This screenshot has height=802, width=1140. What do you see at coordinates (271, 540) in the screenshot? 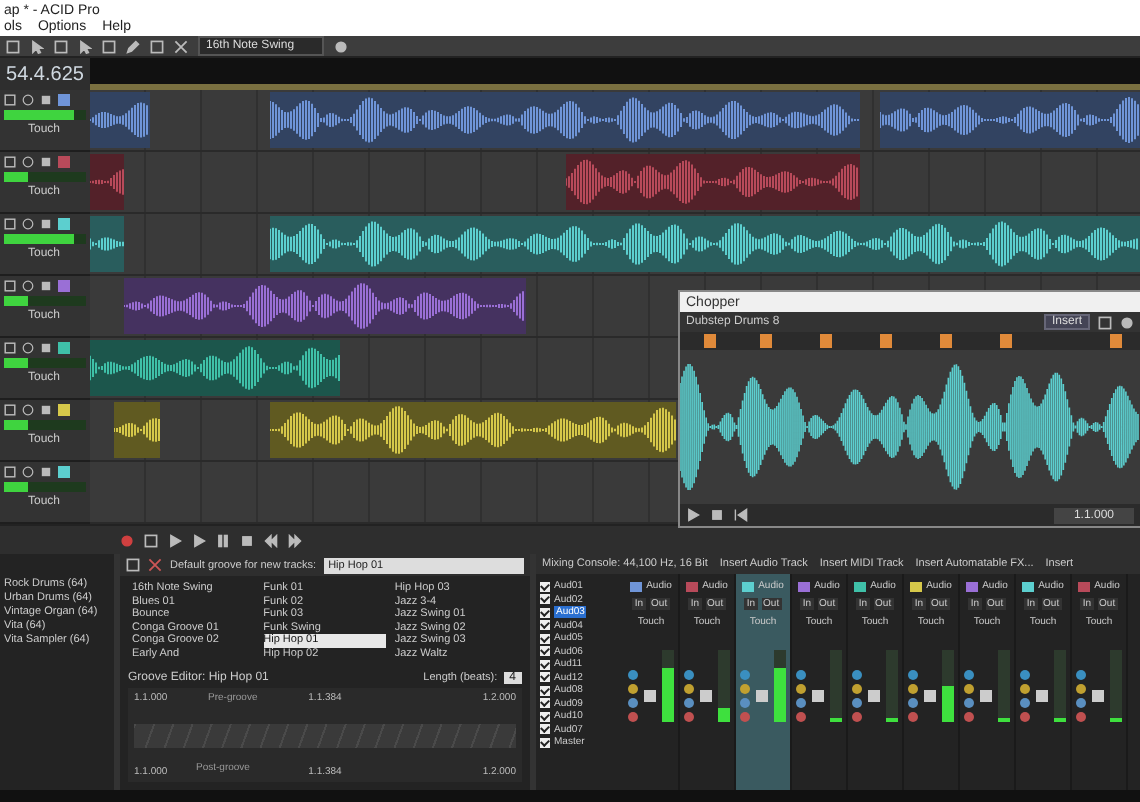
I see `rewind-icon` at bounding box center [271, 540].